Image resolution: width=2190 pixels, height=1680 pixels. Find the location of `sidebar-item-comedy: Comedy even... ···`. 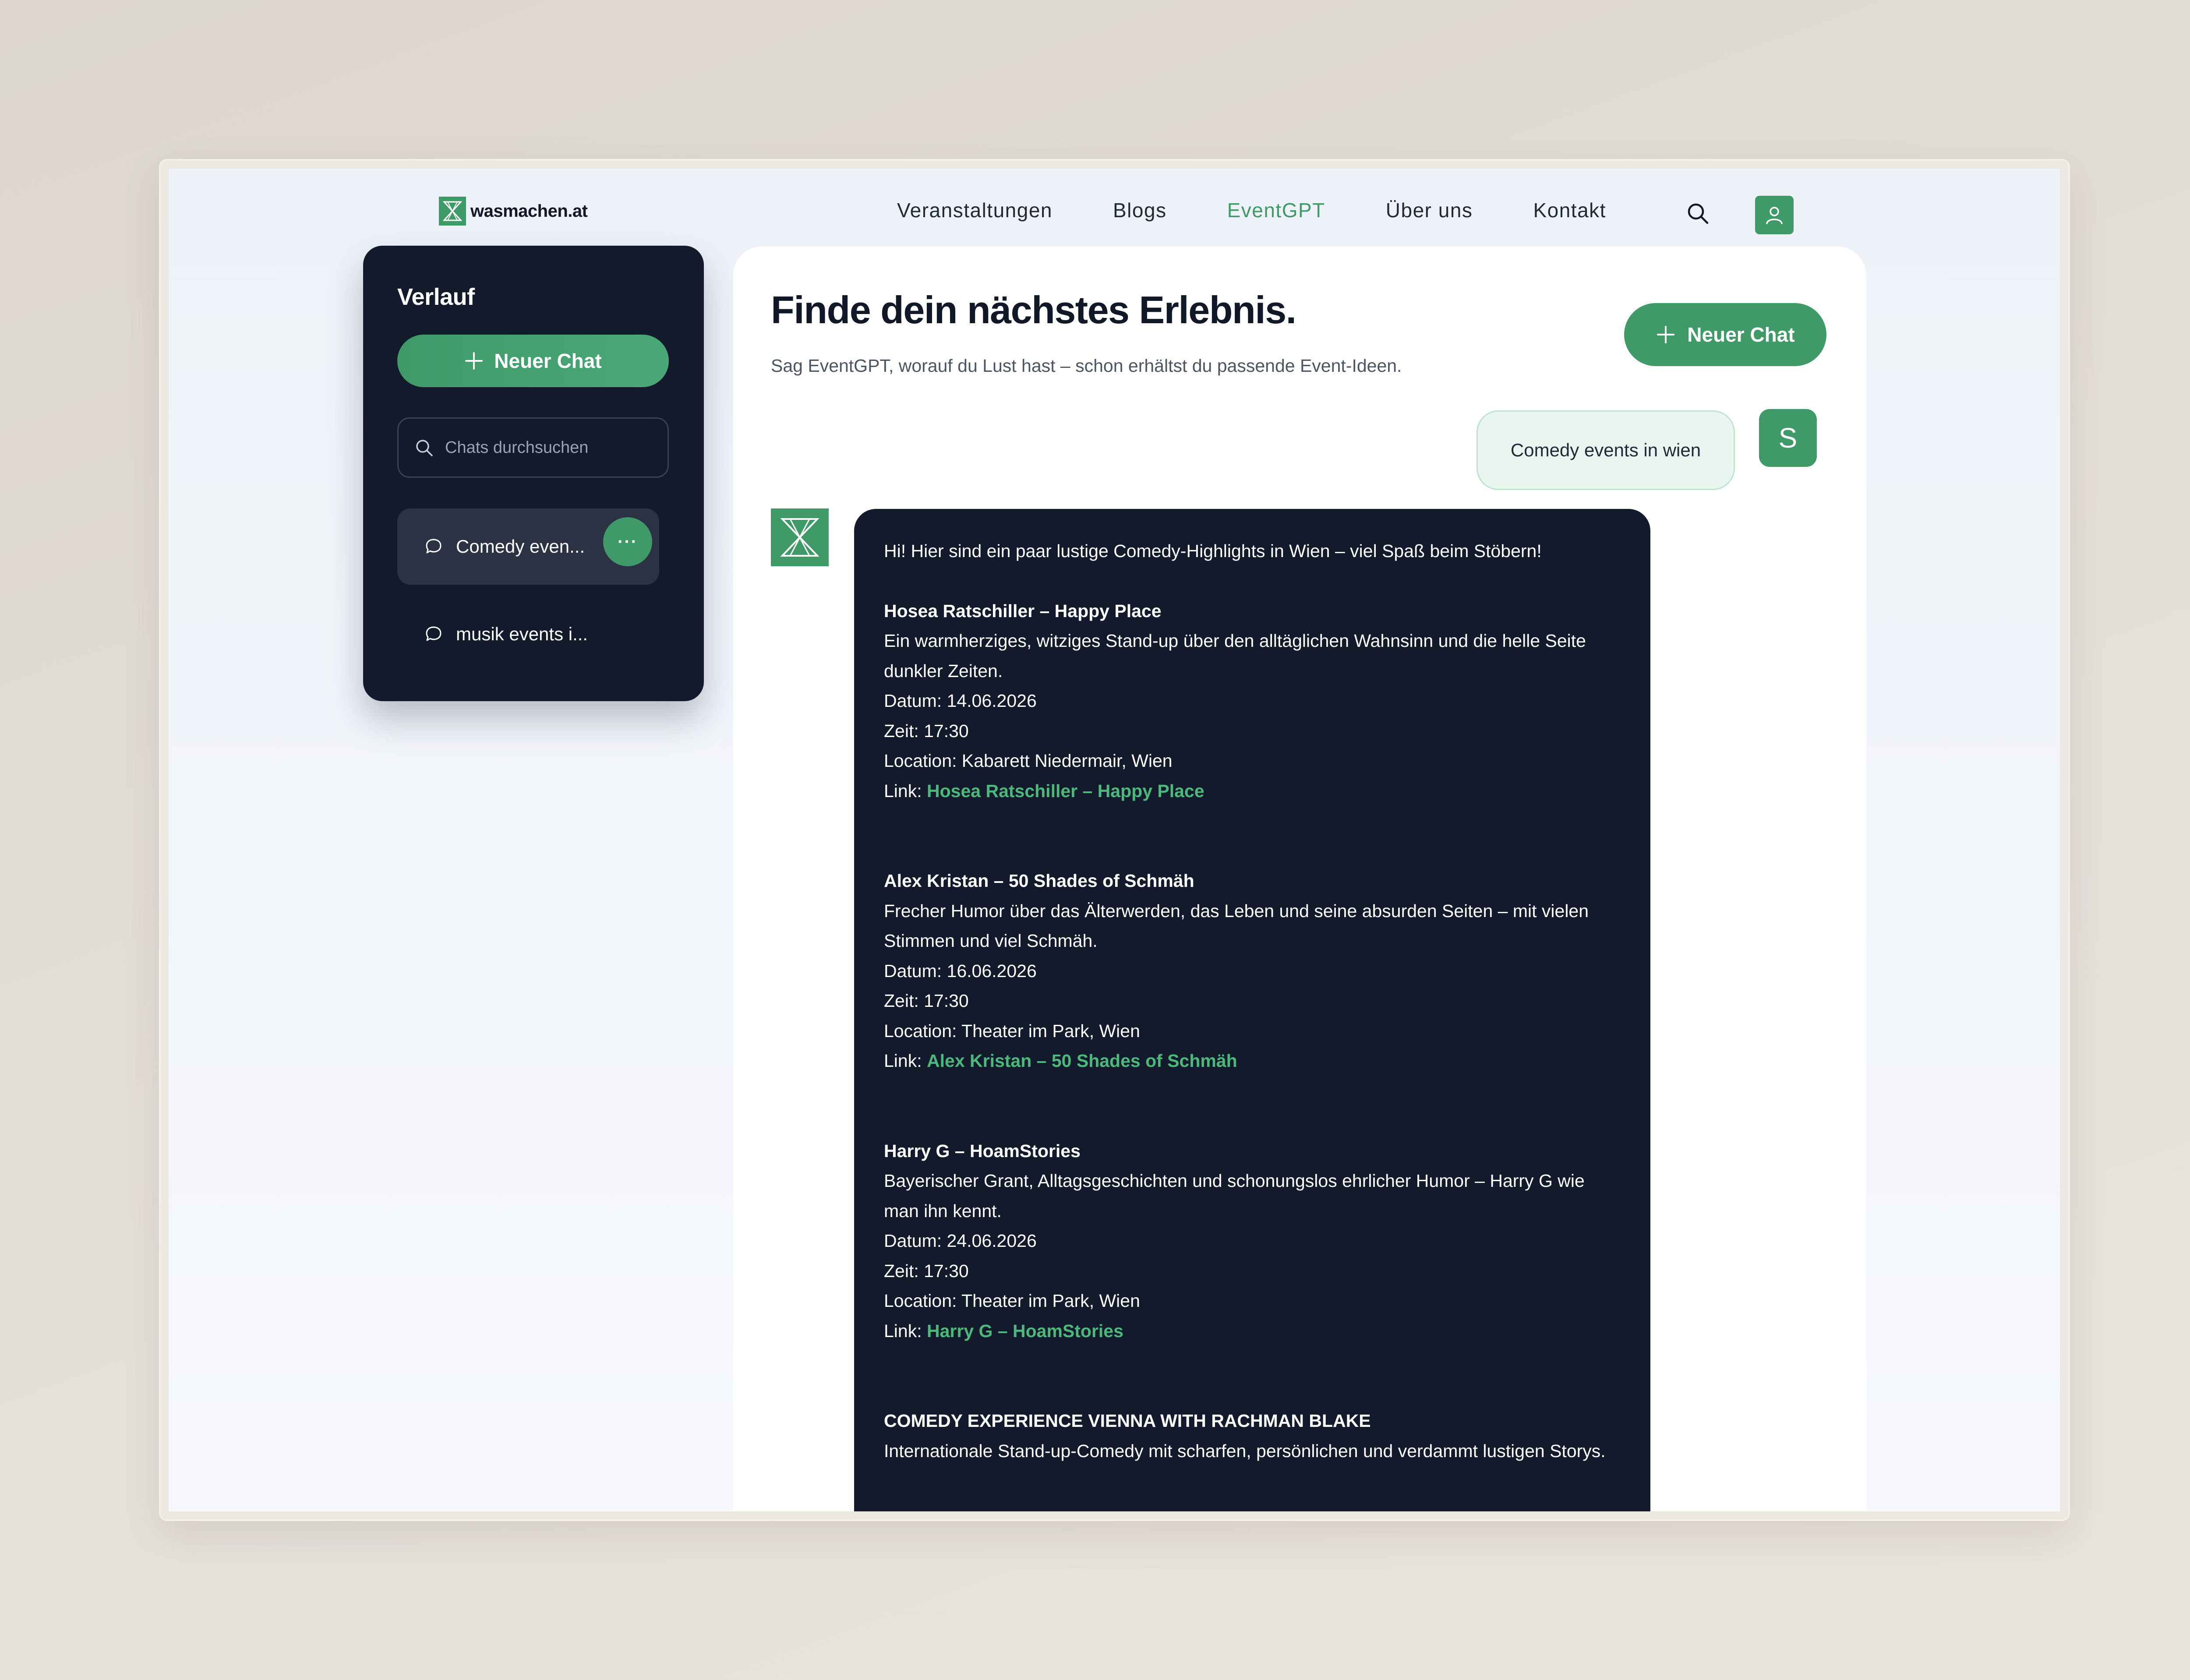

sidebar-item-comedy: Comedy even... ··· is located at coordinates (528, 546).